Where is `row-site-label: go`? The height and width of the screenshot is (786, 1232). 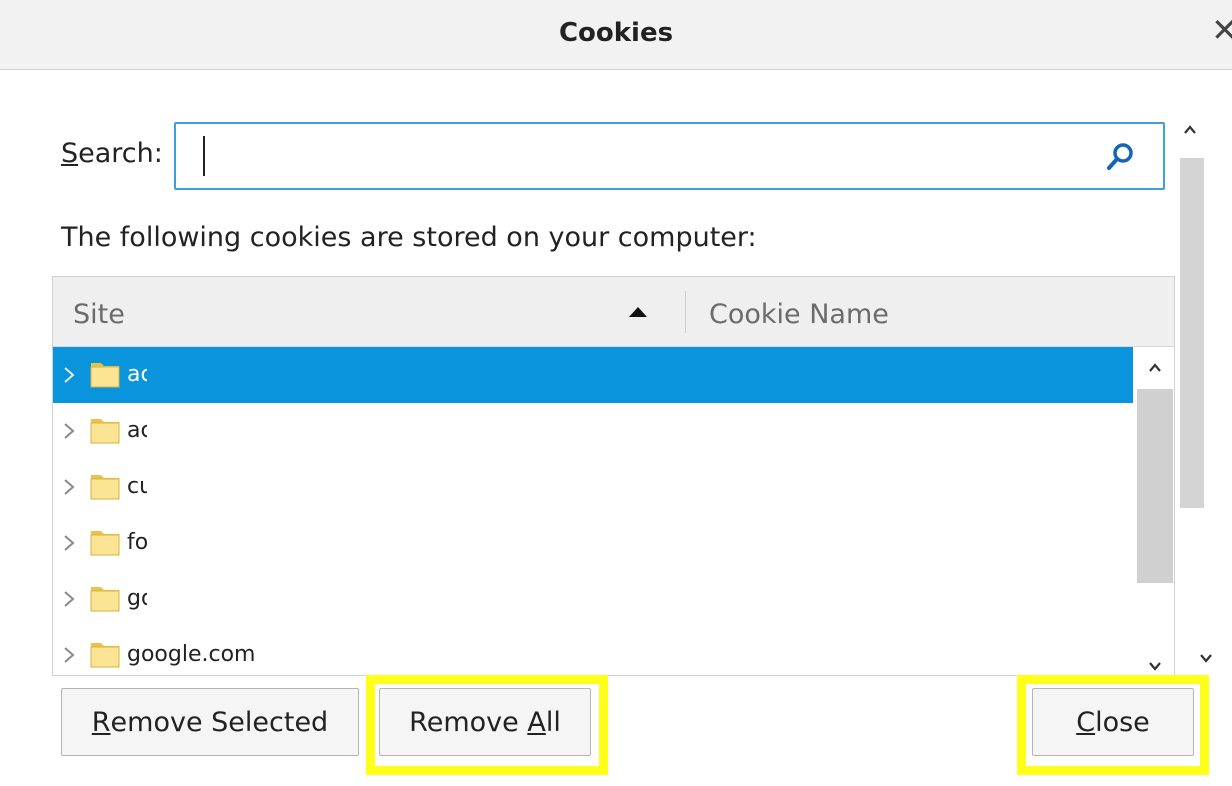
row-site-label: go is located at coordinates (137, 598).